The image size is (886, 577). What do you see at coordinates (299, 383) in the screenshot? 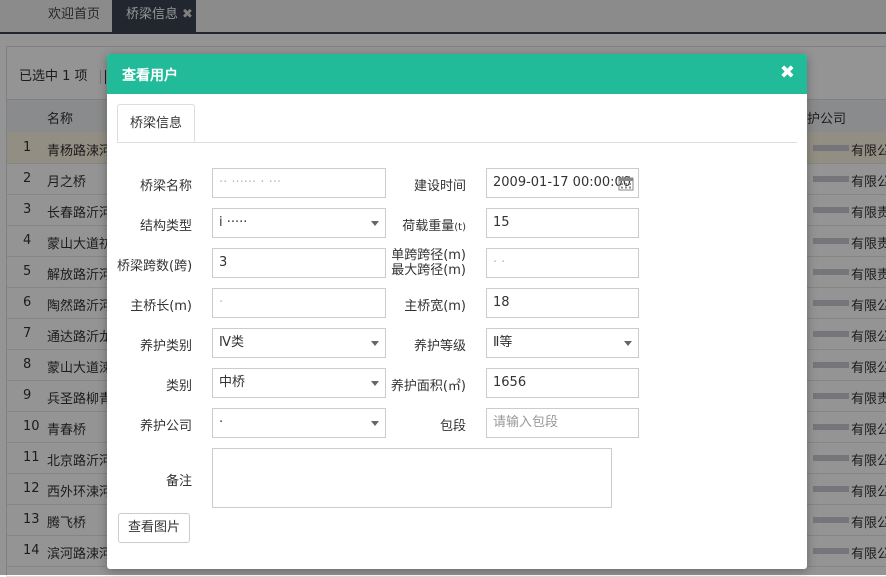
I see `category-select: 中桥` at bounding box center [299, 383].